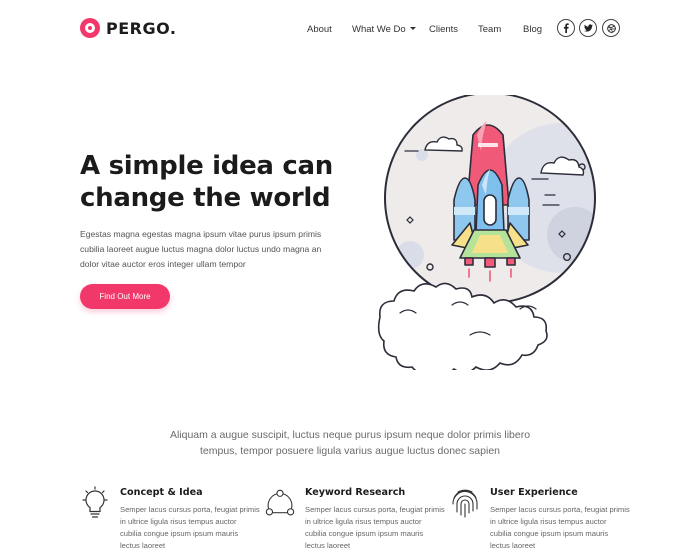 This screenshot has width=700, height=550. Describe the element at coordinates (412, 28) in the screenshot. I see `chevron-down-icon` at that location.